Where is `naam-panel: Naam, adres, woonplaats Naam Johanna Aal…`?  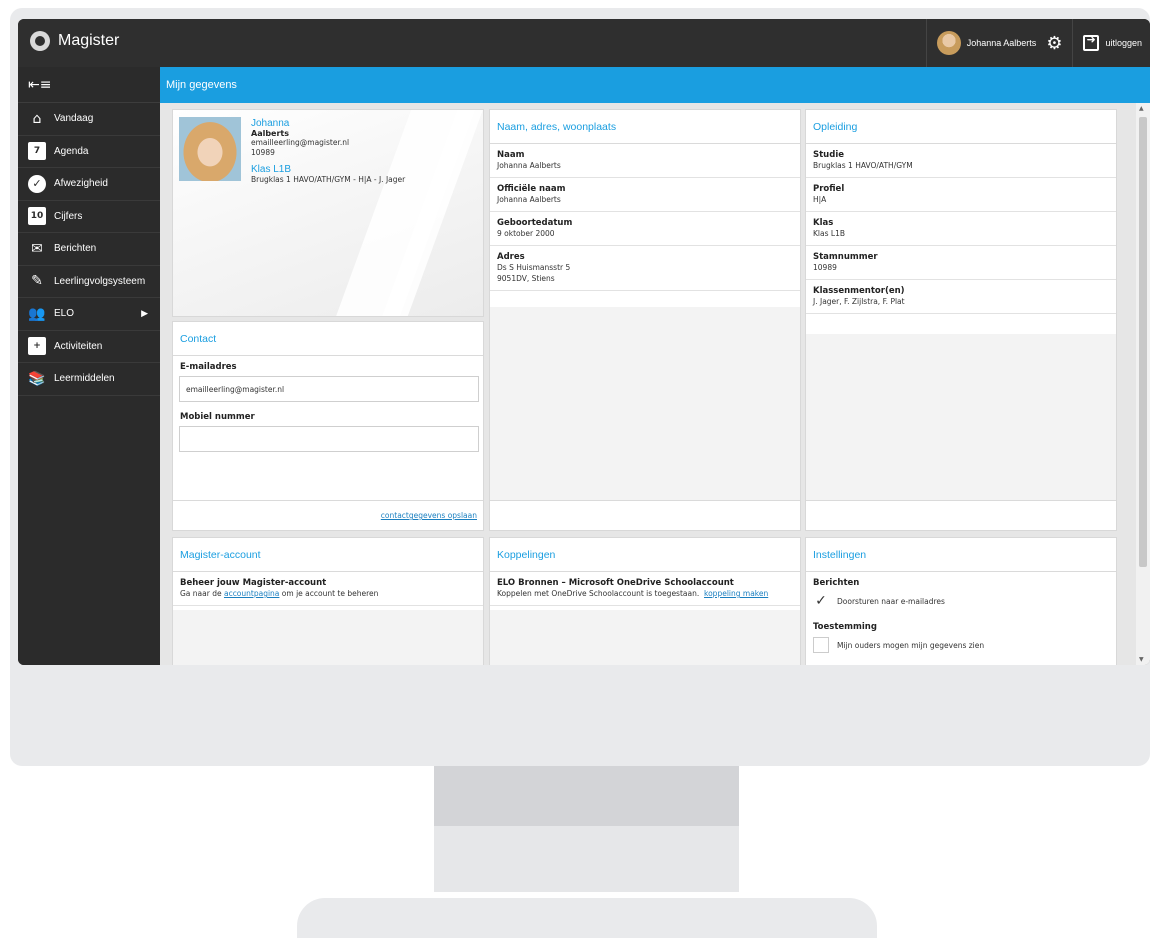 naam-panel: Naam, adres, woonplaats Naam Johanna Aal… is located at coordinates (645, 320).